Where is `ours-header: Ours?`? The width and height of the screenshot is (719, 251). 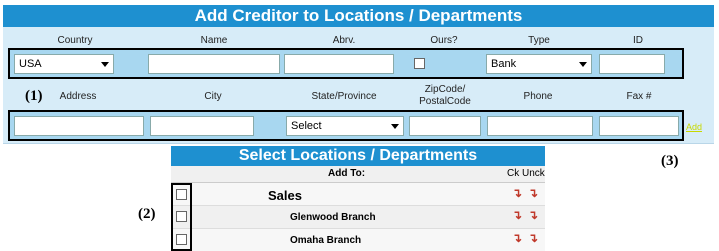 ours-header: Ours? is located at coordinates (444, 40).